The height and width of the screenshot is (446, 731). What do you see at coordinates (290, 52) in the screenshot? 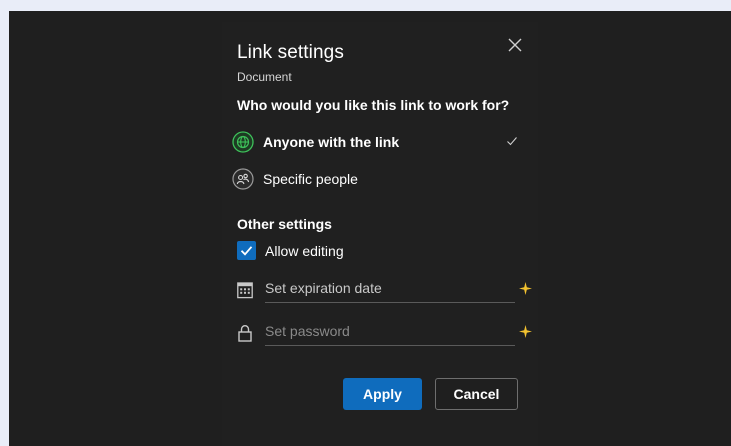
I see `dialog-title: Link settings` at bounding box center [290, 52].